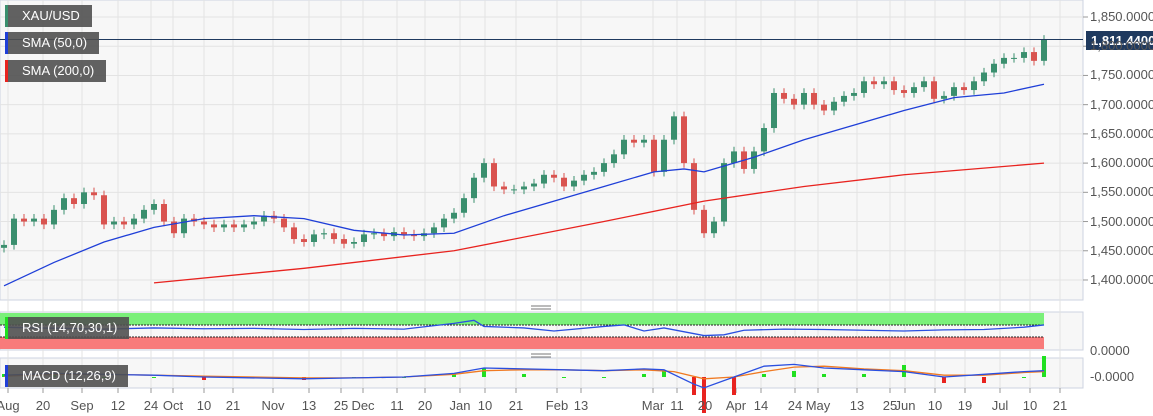 This screenshot has height=416, width=1153. What do you see at coordinates (48, 16) in the screenshot?
I see `legend-symbol: XAU/USD` at bounding box center [48, 16].